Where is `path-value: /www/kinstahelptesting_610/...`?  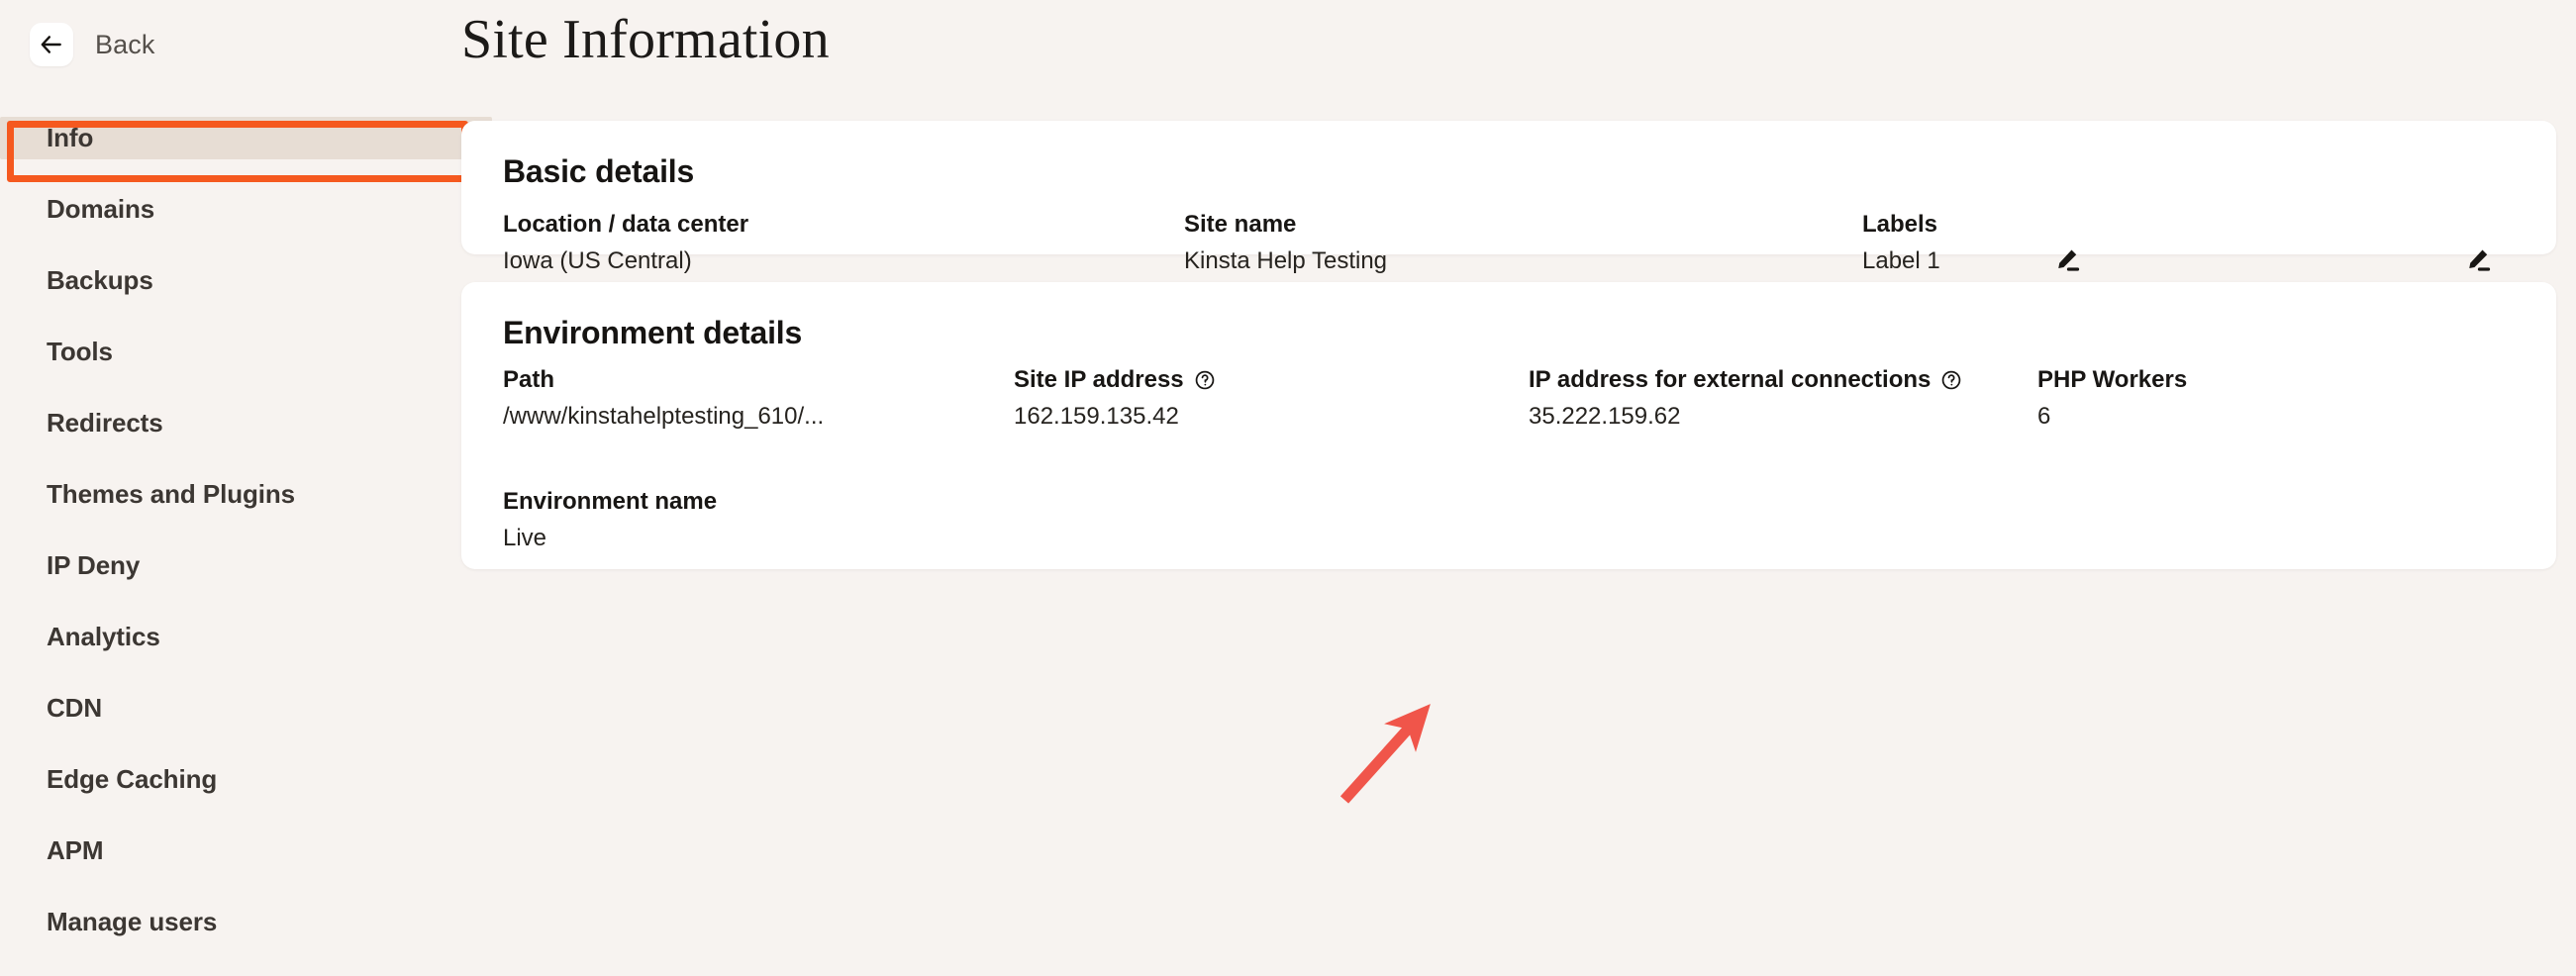 path-value: /www/kinstahelptesting_610/... is located at coordinates (664, 416).